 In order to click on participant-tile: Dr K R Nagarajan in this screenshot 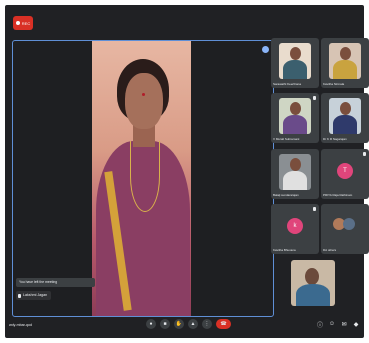, I will do `click(345, 118)`.